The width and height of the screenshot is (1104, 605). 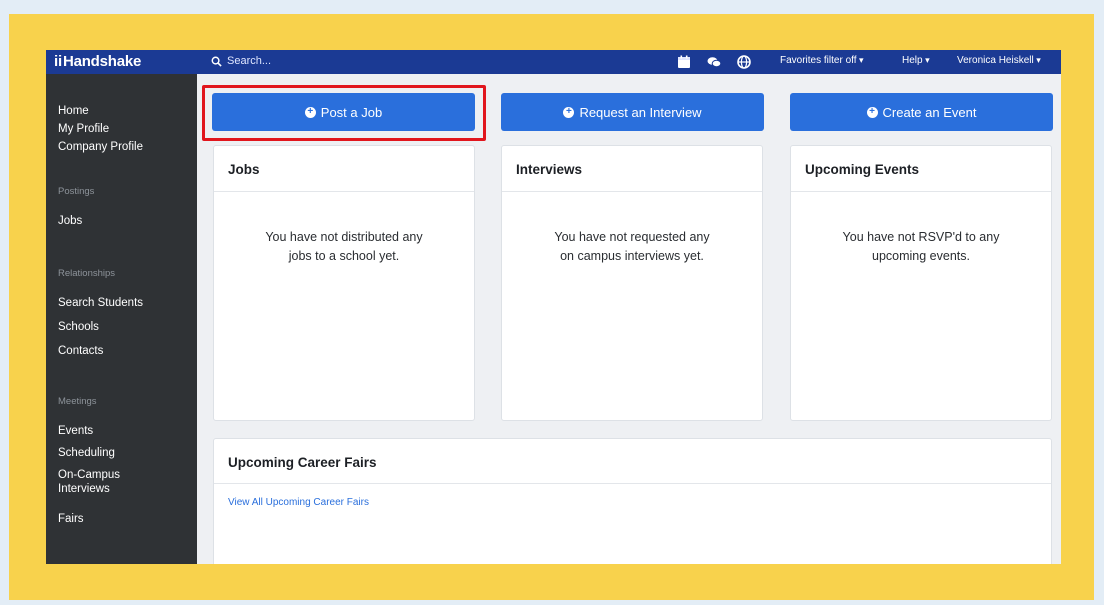 I want to click on jobs-empty-line-2: jobs to a school yet., so click(x=344, y=256).